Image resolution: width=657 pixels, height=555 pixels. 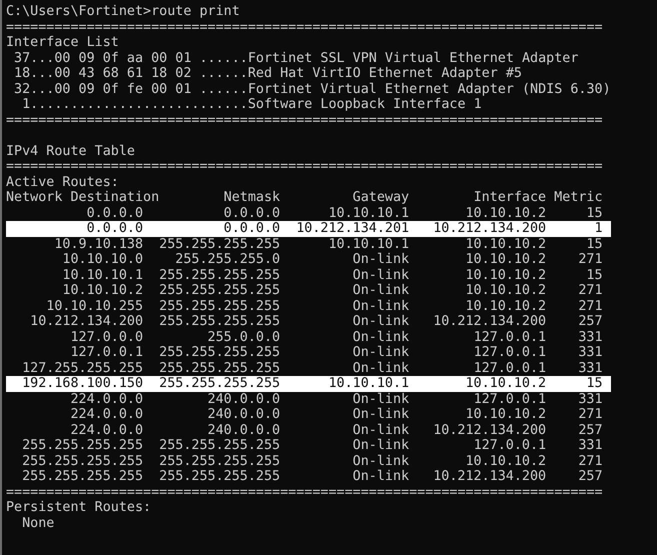 I want to click on section-title: IPv4 Route Table, so click(x=70, y=151).